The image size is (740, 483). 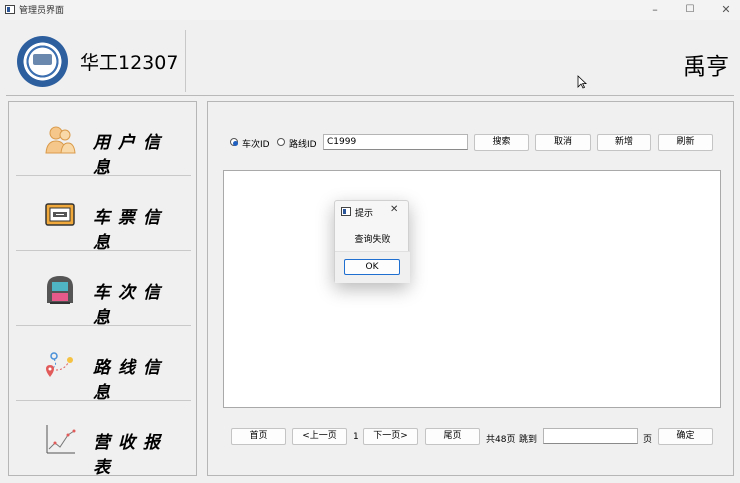 I want to click on jump-page-input, so click(x=590, y=436).